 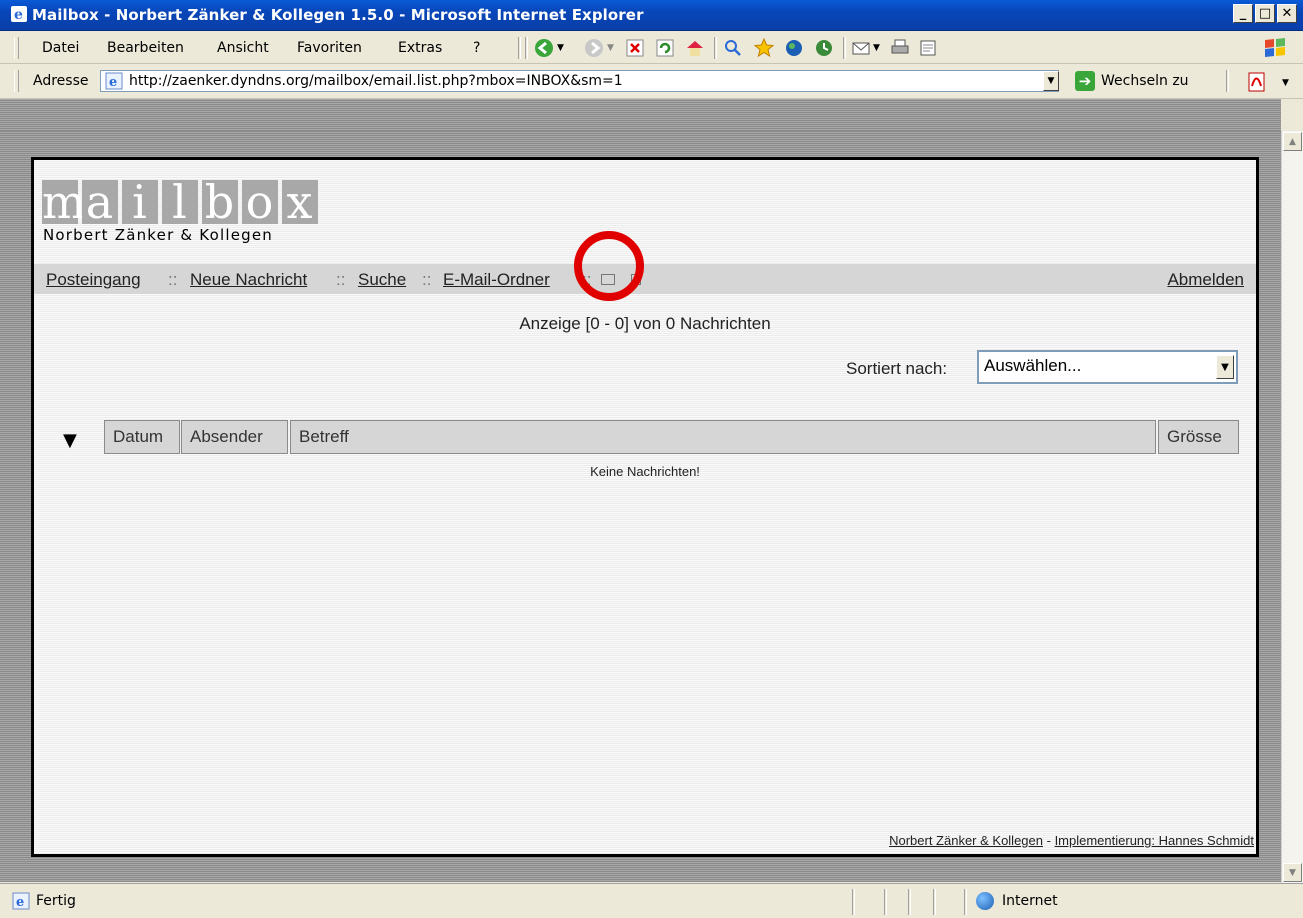 I want to click on maximize-icon: □, so click(x=1265, y=13).